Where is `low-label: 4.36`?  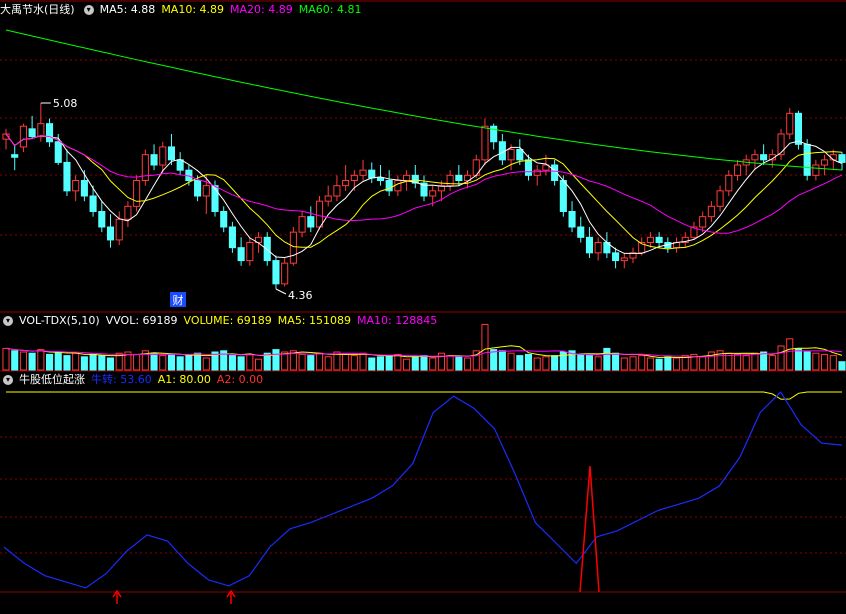 low-label: 4.36 is located at coordinates (300, 295).